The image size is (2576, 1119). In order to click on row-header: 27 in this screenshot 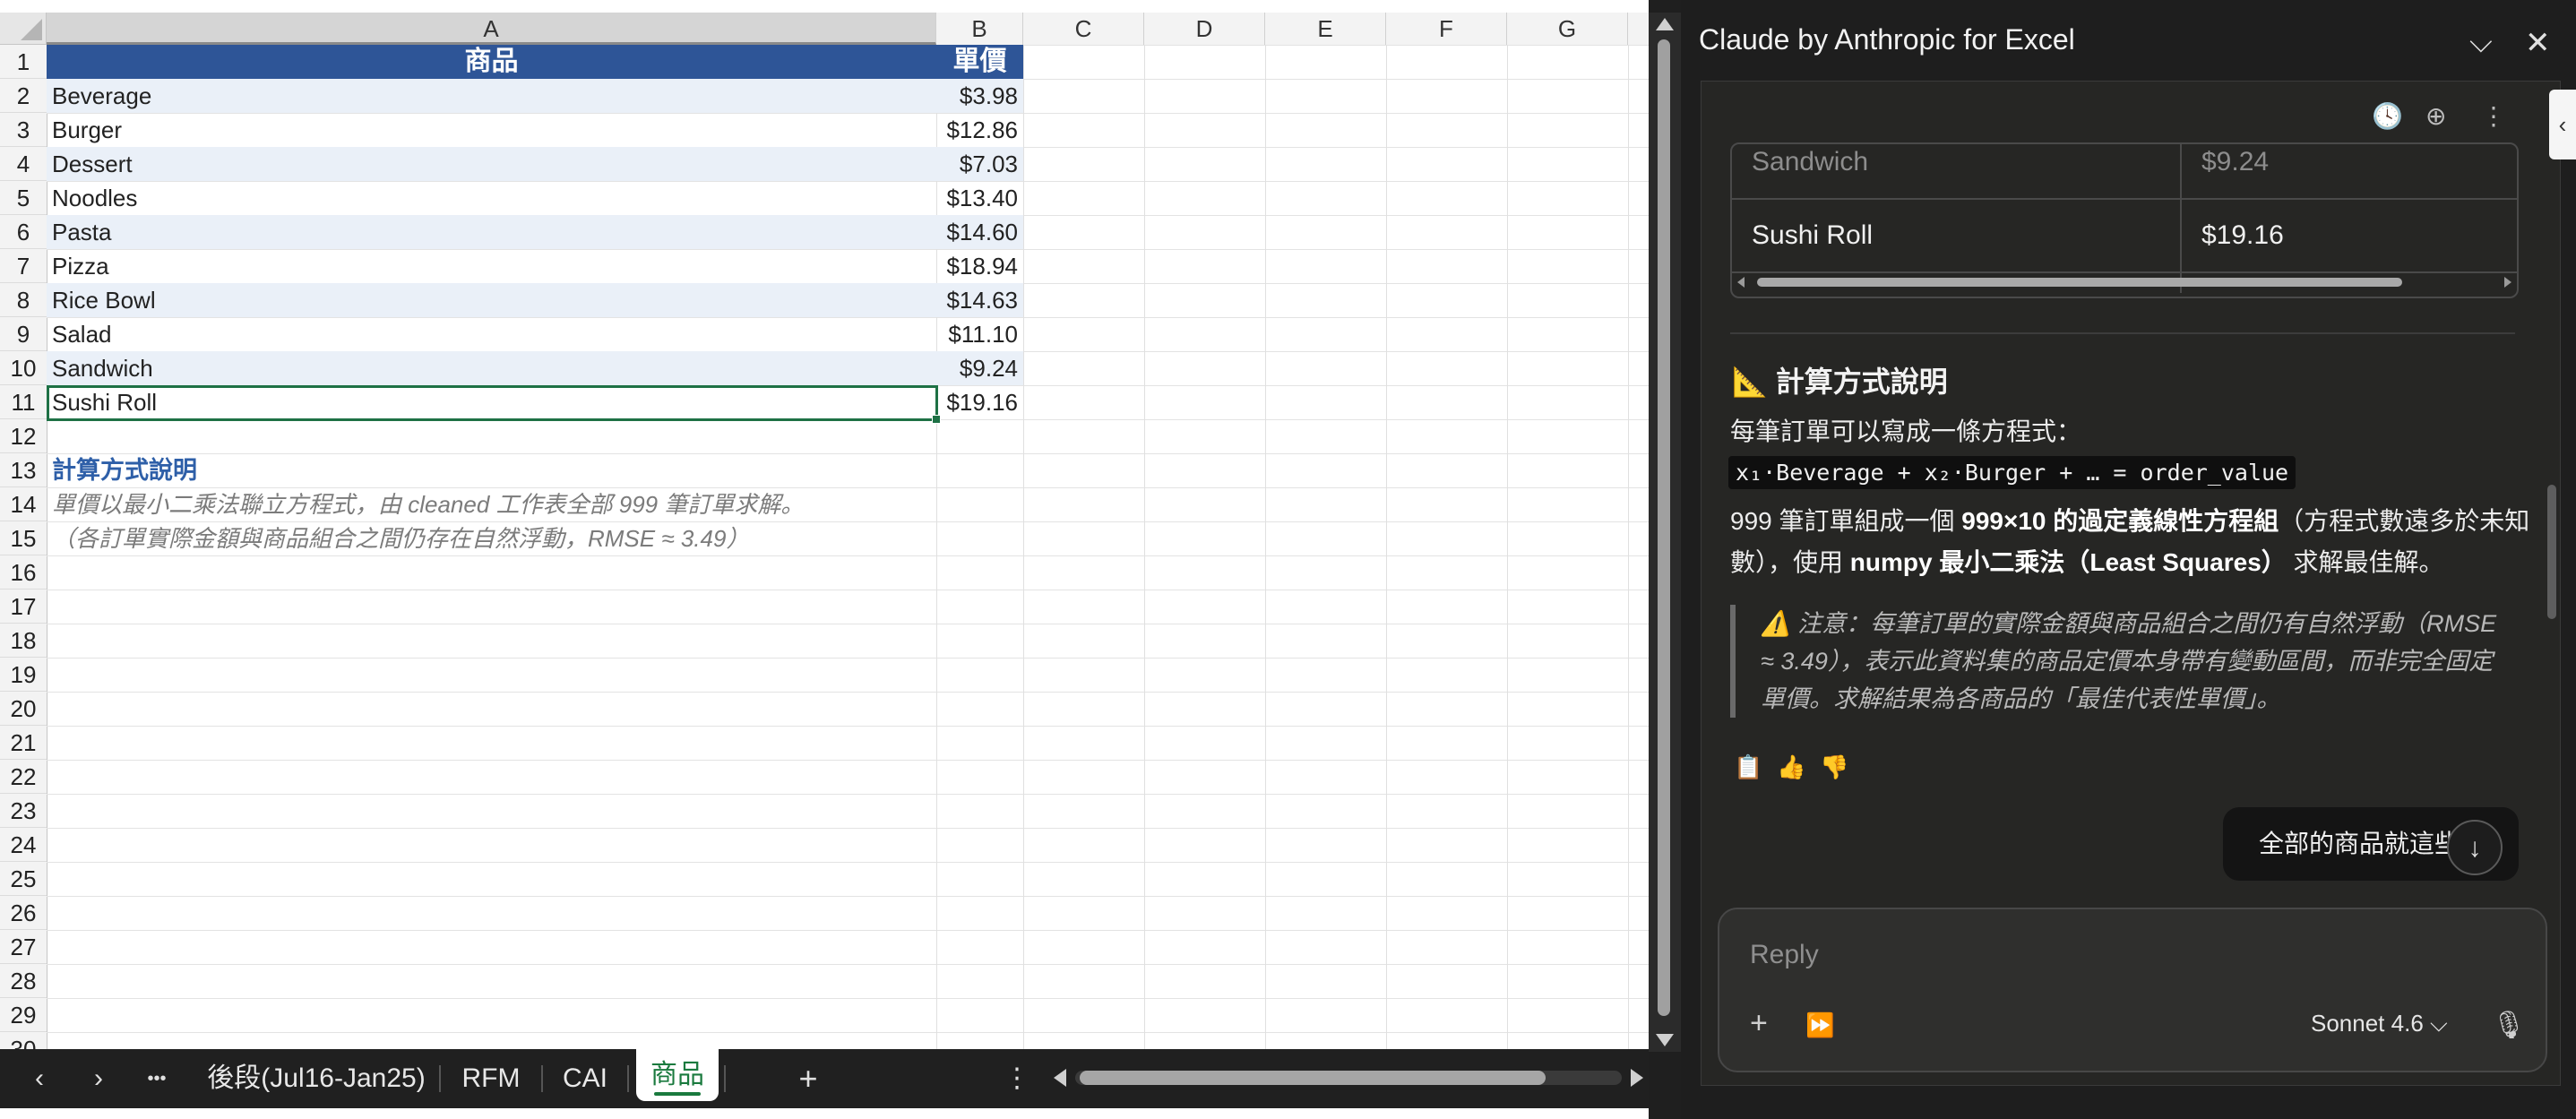, I will do `click(24, 947)`.